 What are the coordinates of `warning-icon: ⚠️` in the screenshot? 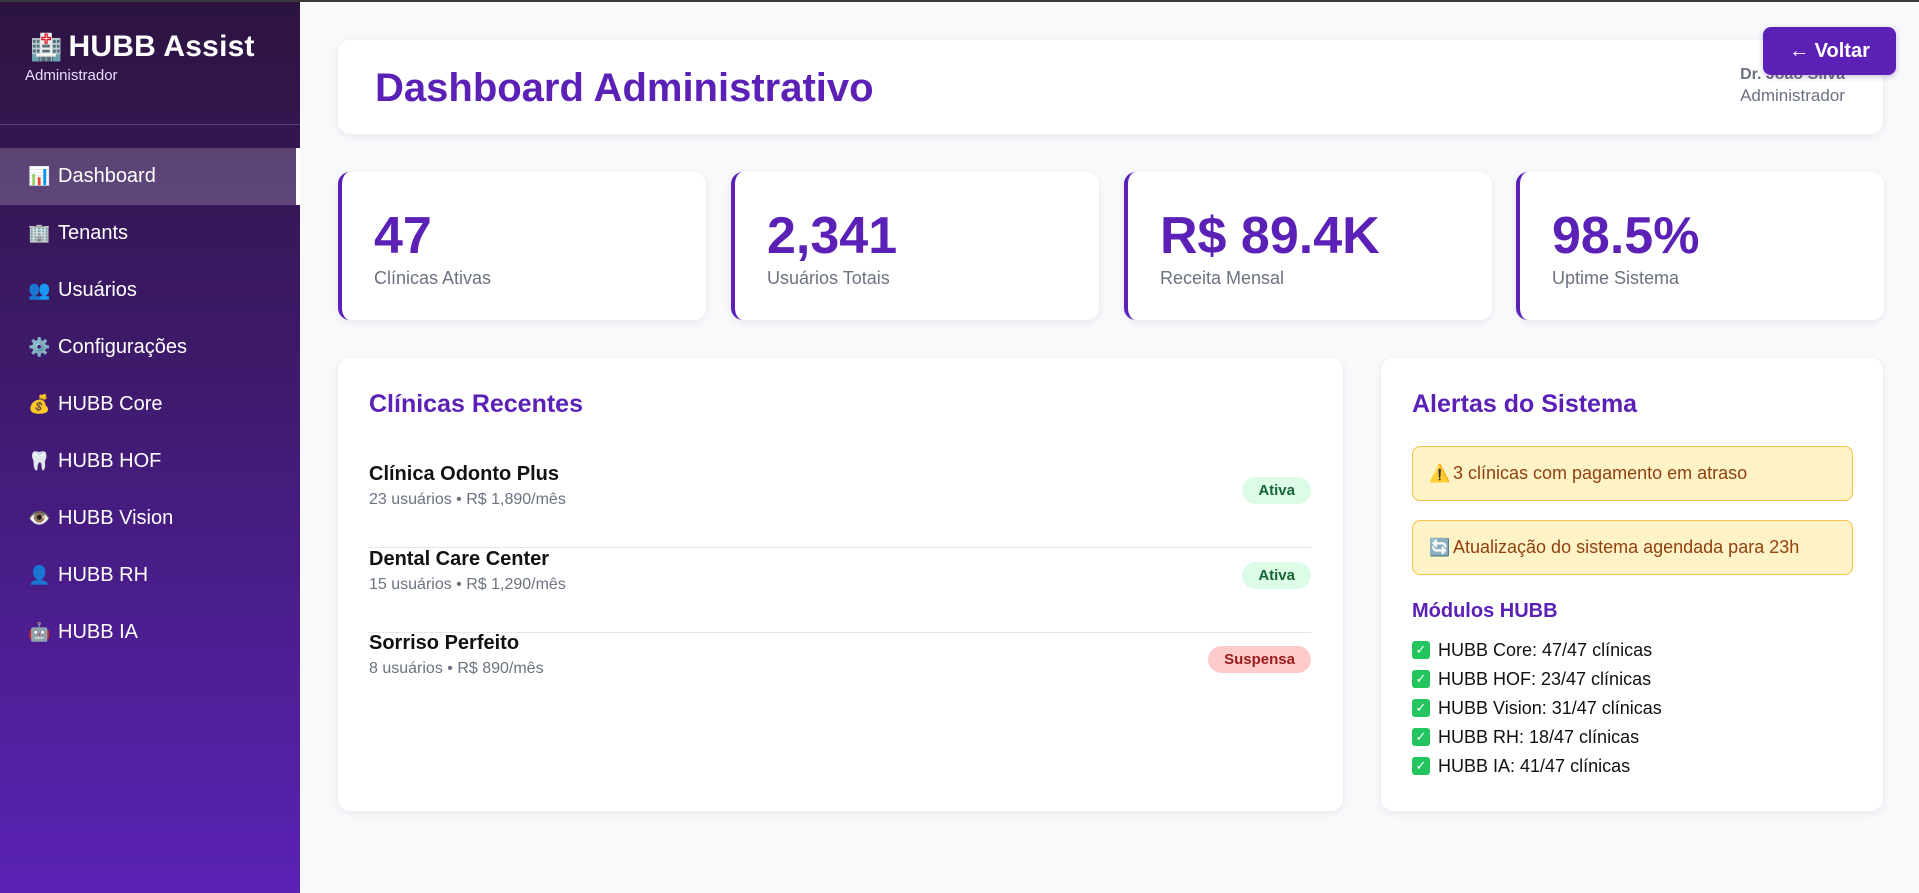 It's located at (1440, 473).